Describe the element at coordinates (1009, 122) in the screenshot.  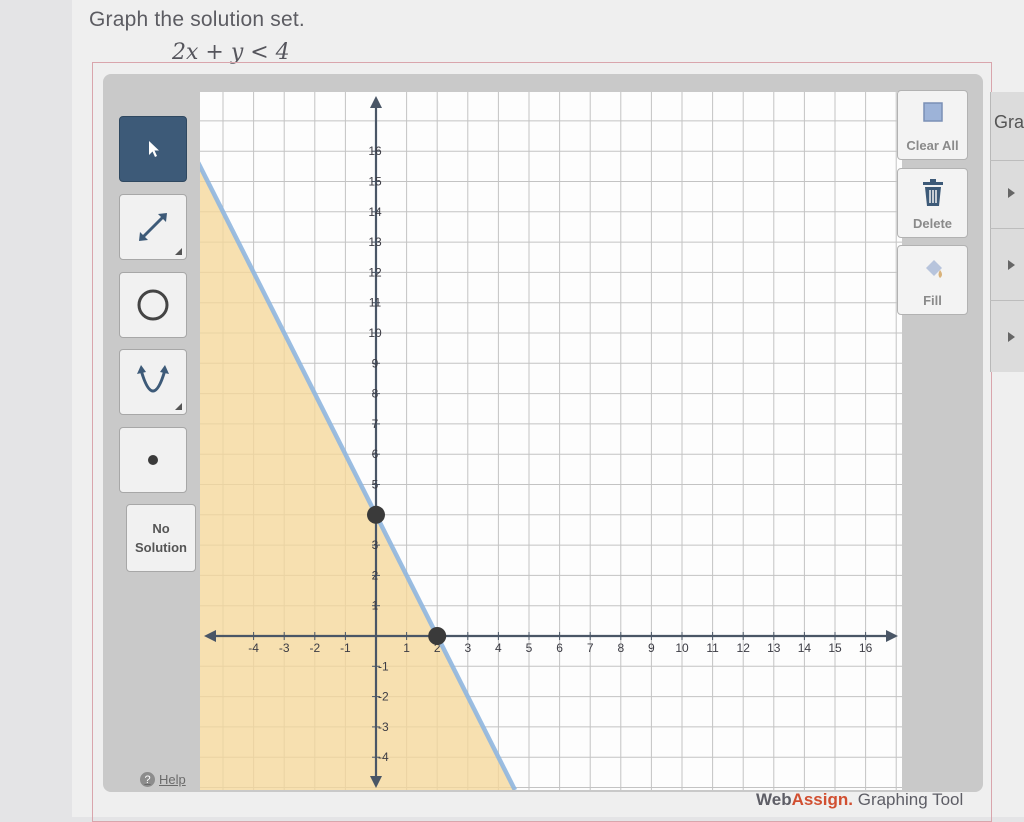
I see `graph-layers-title: Gra` at that location.